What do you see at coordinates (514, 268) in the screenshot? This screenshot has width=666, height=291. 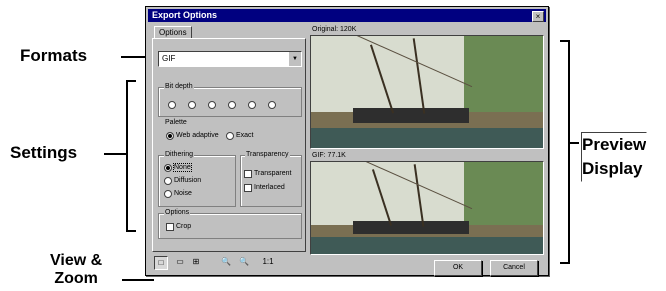 I see `cancel-button: Cancel` at bounding box center [514, 268].